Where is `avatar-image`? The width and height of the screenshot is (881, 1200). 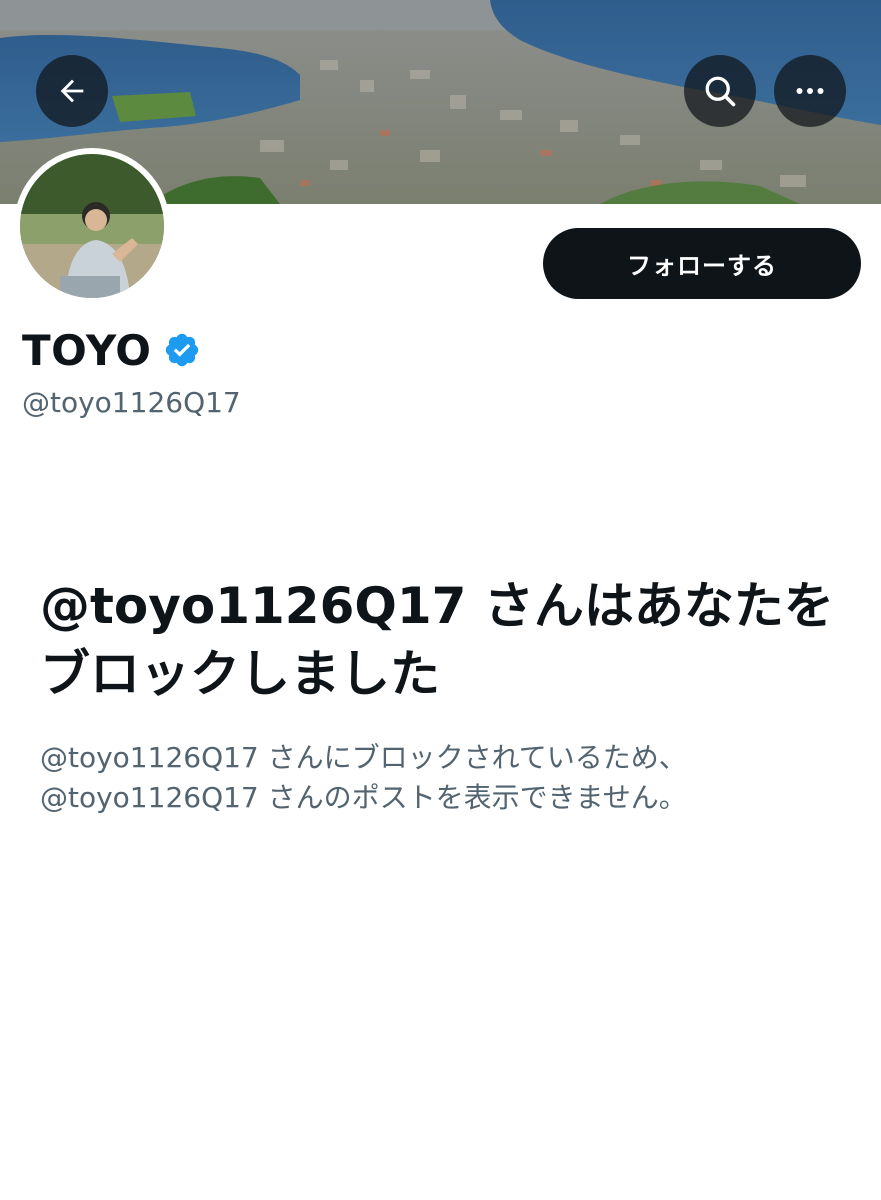
avatar-image is located at coordinates (92, 226).